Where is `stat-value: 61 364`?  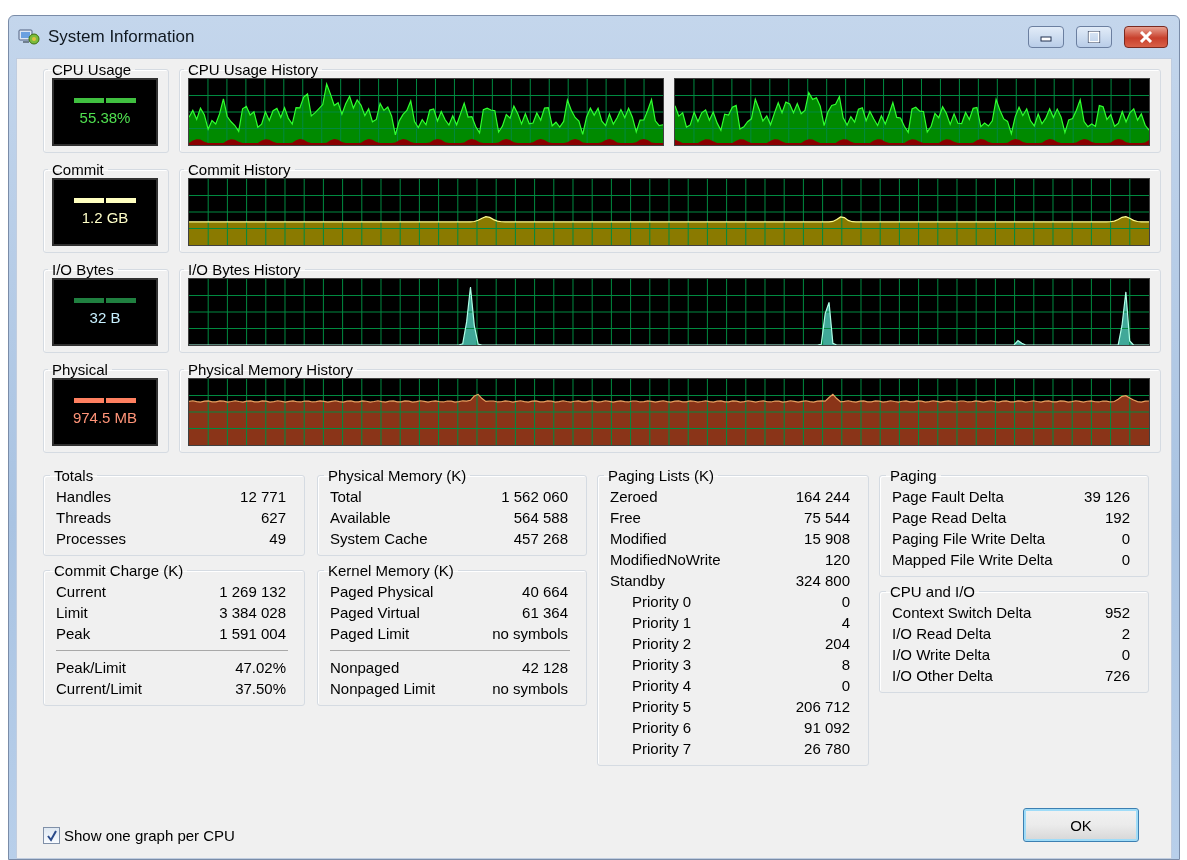 stat-value: 61 364 is located at coordinates (544, 612).